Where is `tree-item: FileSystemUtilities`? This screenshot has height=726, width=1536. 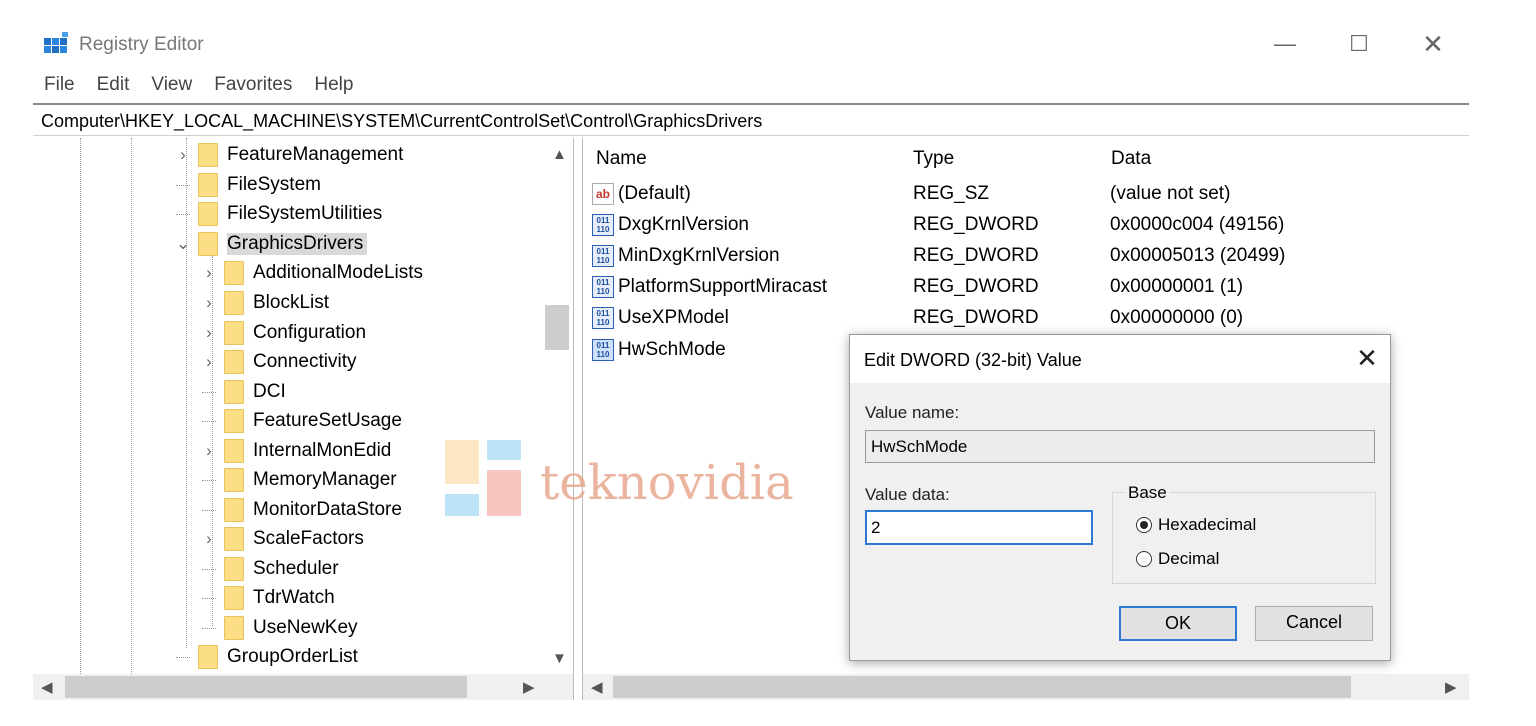
tree-item: FileSystemUtilities is located at coordinates (279, 214).